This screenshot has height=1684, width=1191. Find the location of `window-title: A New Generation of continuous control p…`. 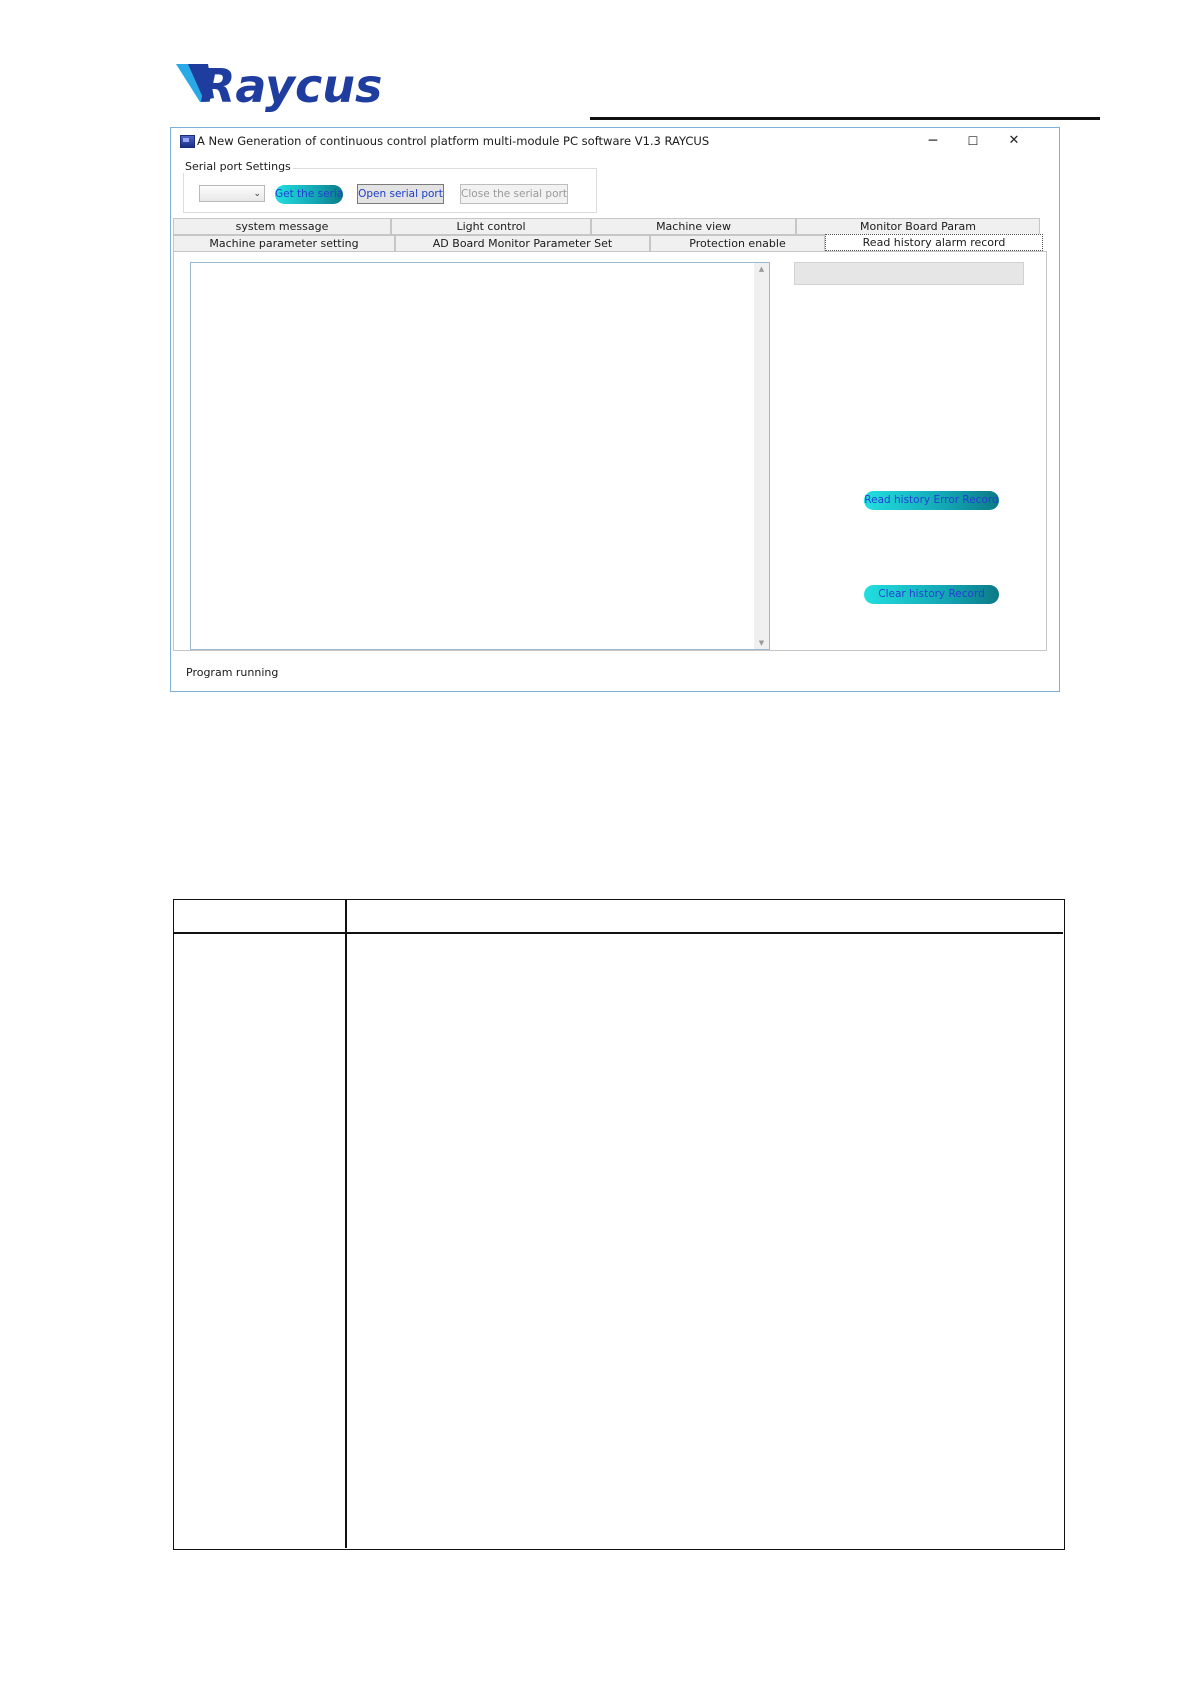

window-title: A New Generation of continuous control p… is located at coordinates (453, 141).